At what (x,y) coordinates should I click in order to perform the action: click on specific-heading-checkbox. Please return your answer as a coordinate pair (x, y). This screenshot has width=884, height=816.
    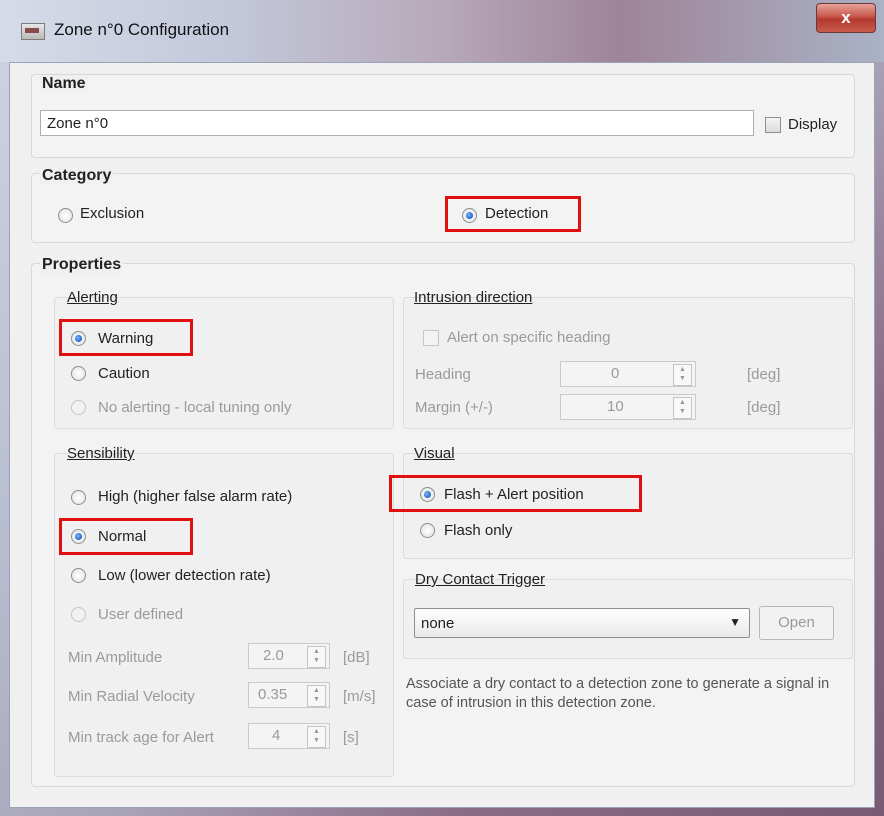
    Looking at the image, I should click on (431, 338).